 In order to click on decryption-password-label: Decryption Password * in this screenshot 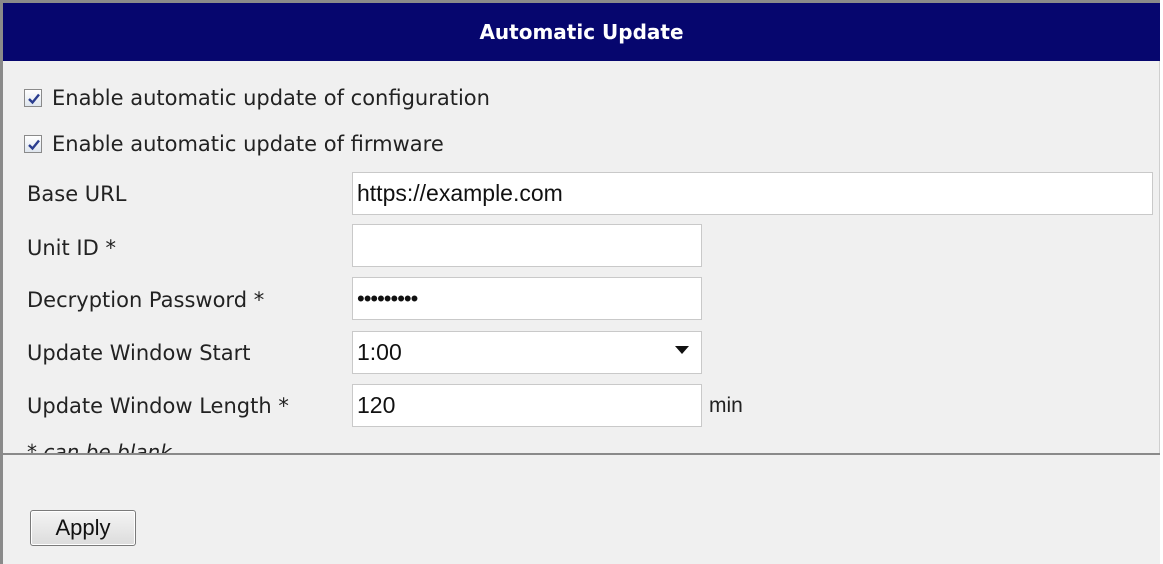, I will do `click(146, 300)`.